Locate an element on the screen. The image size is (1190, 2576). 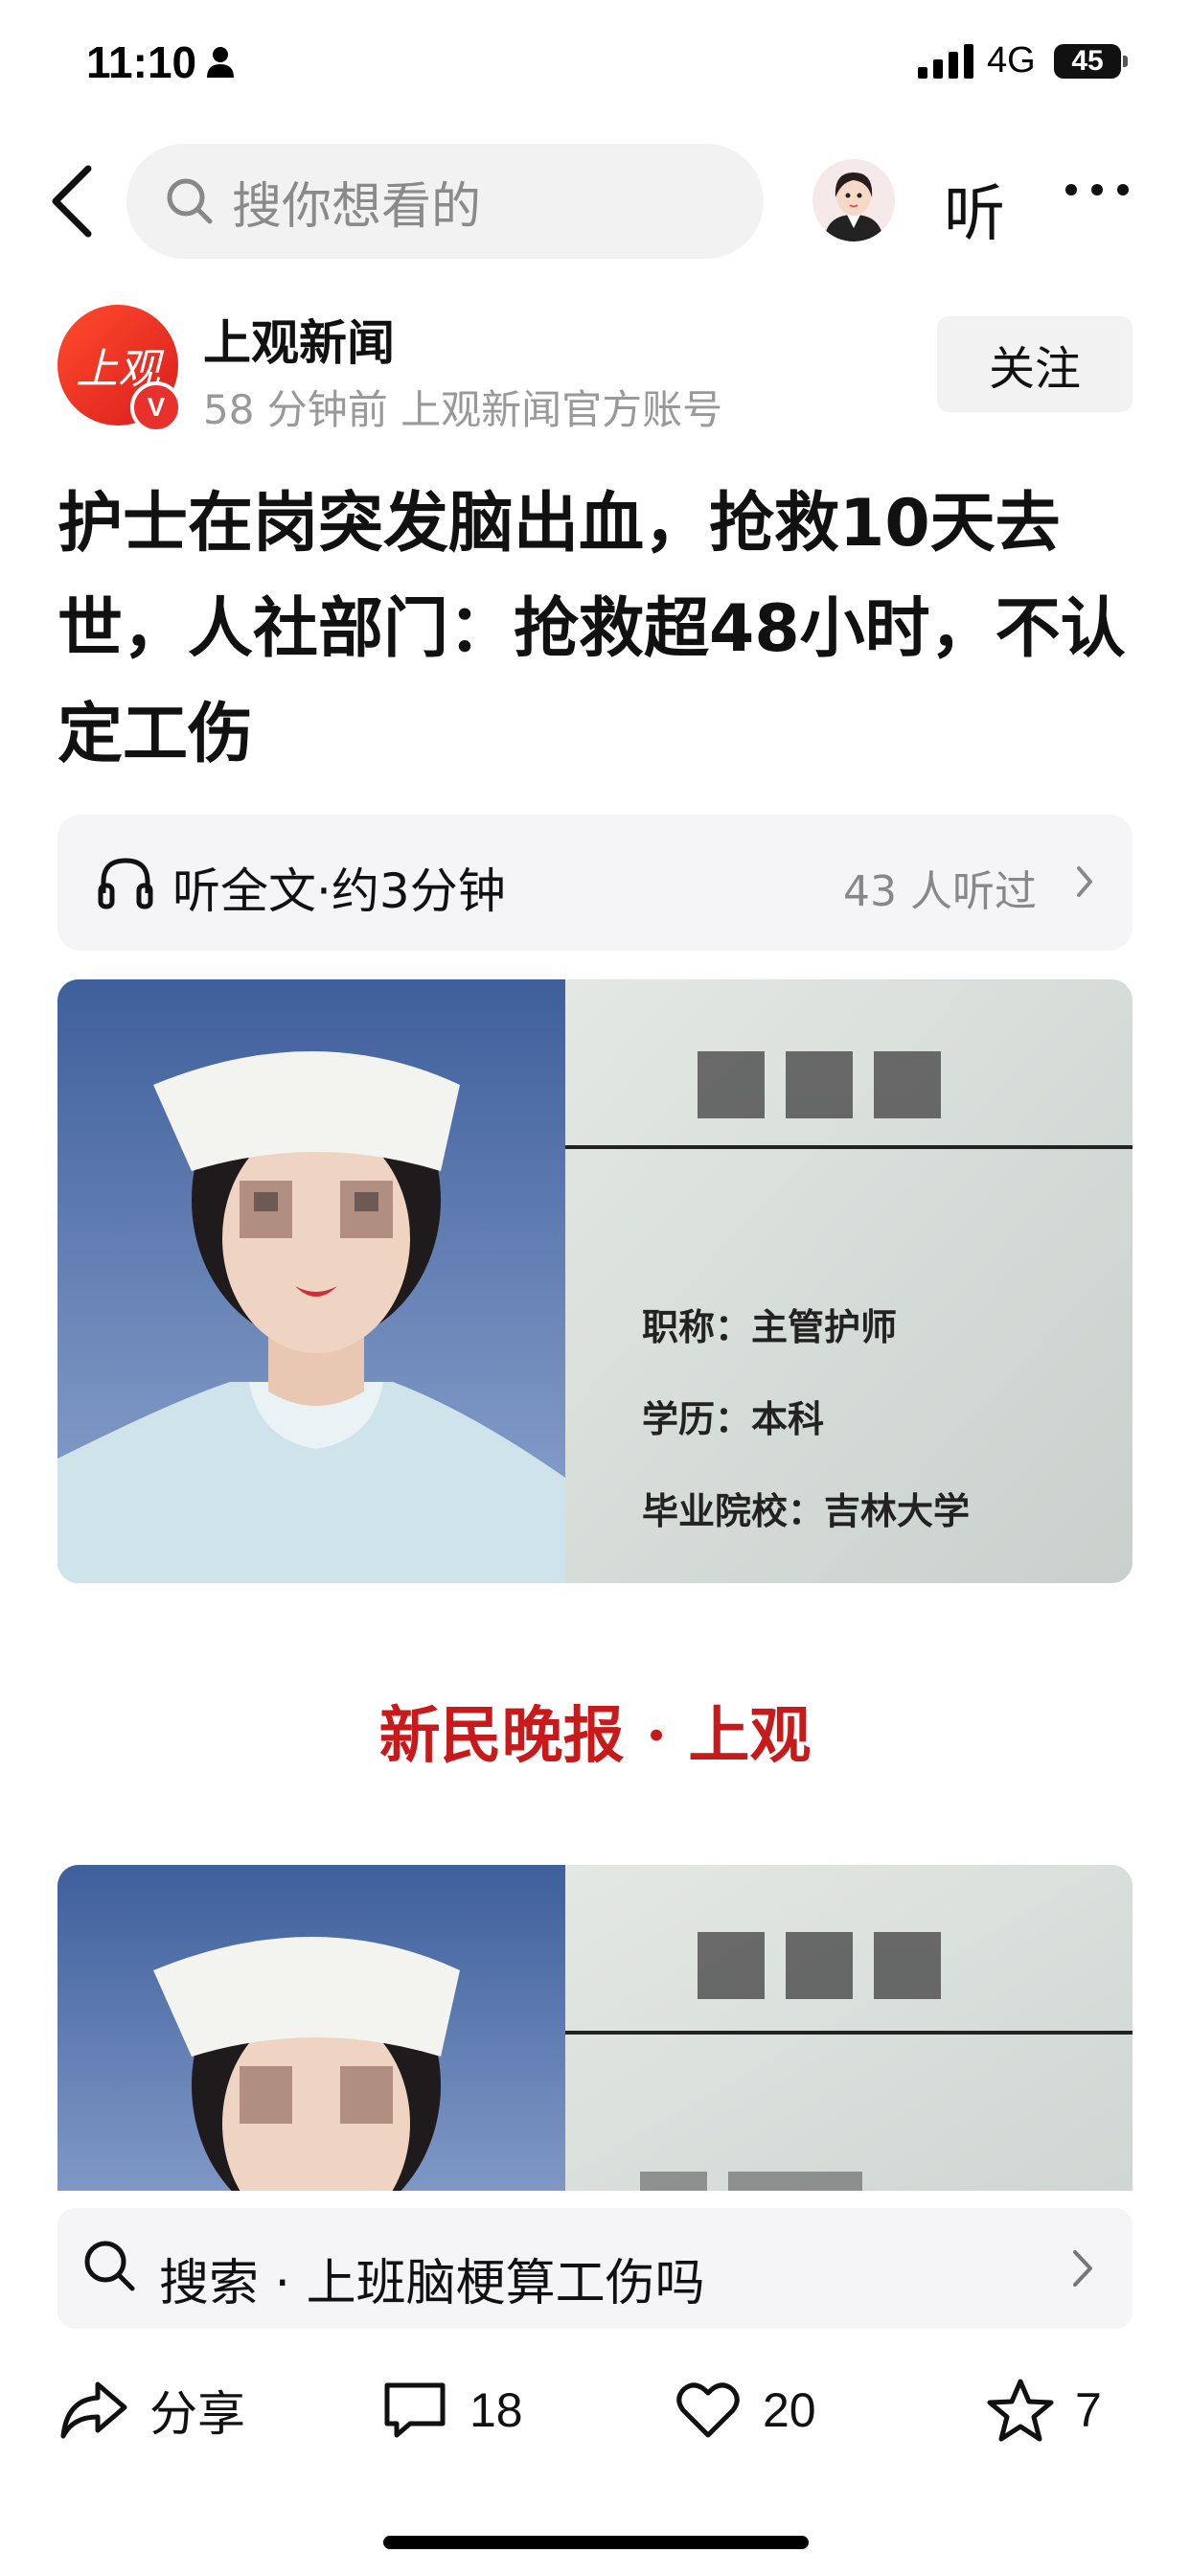
card-heading-blurred is located at coordinates (820, 1084).